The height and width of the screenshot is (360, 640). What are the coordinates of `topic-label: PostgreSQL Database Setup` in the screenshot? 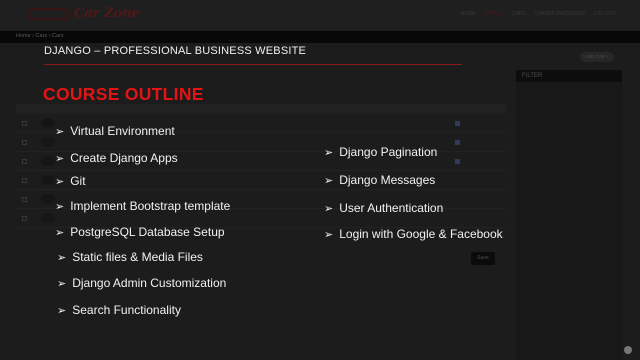 It's located at (147, 232).